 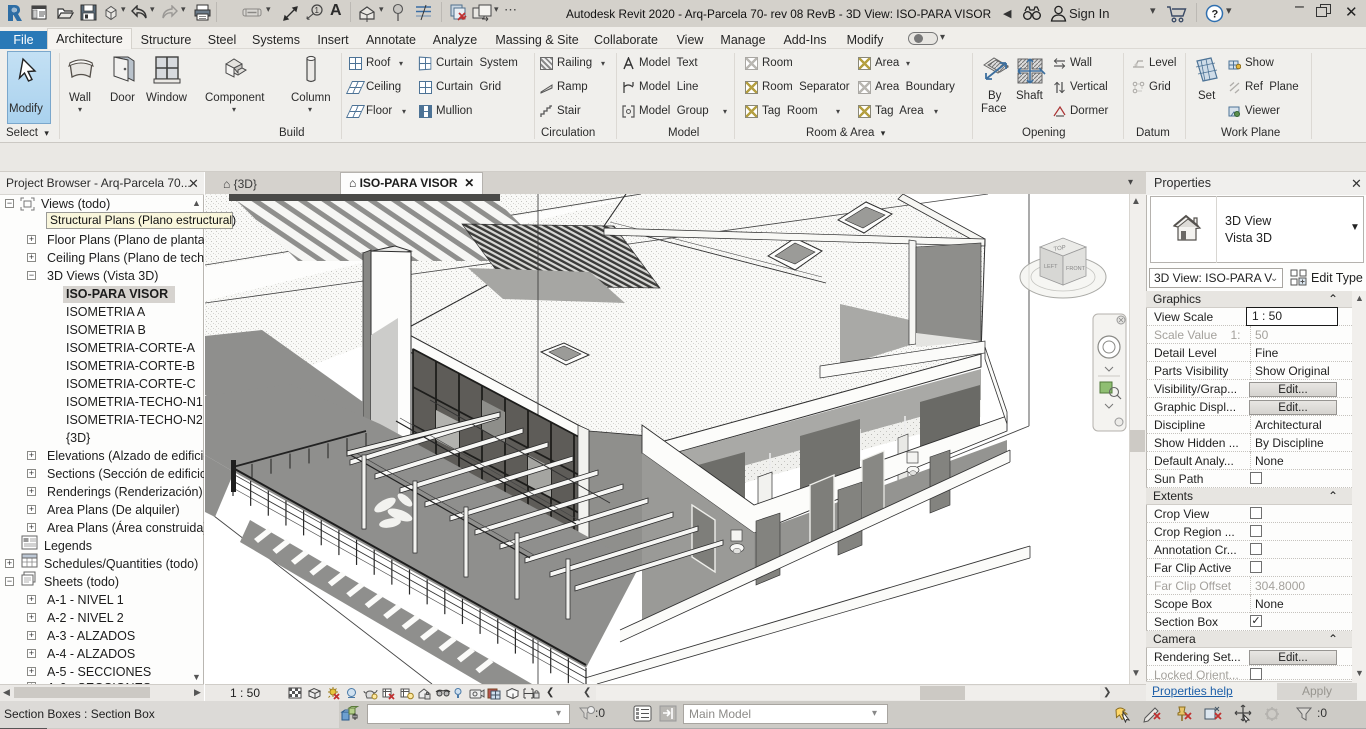 What do you see at coordinates (1076, 269) in the screenshot?
I see `svg-text: FRONT` at bounding box center [1076, 269].